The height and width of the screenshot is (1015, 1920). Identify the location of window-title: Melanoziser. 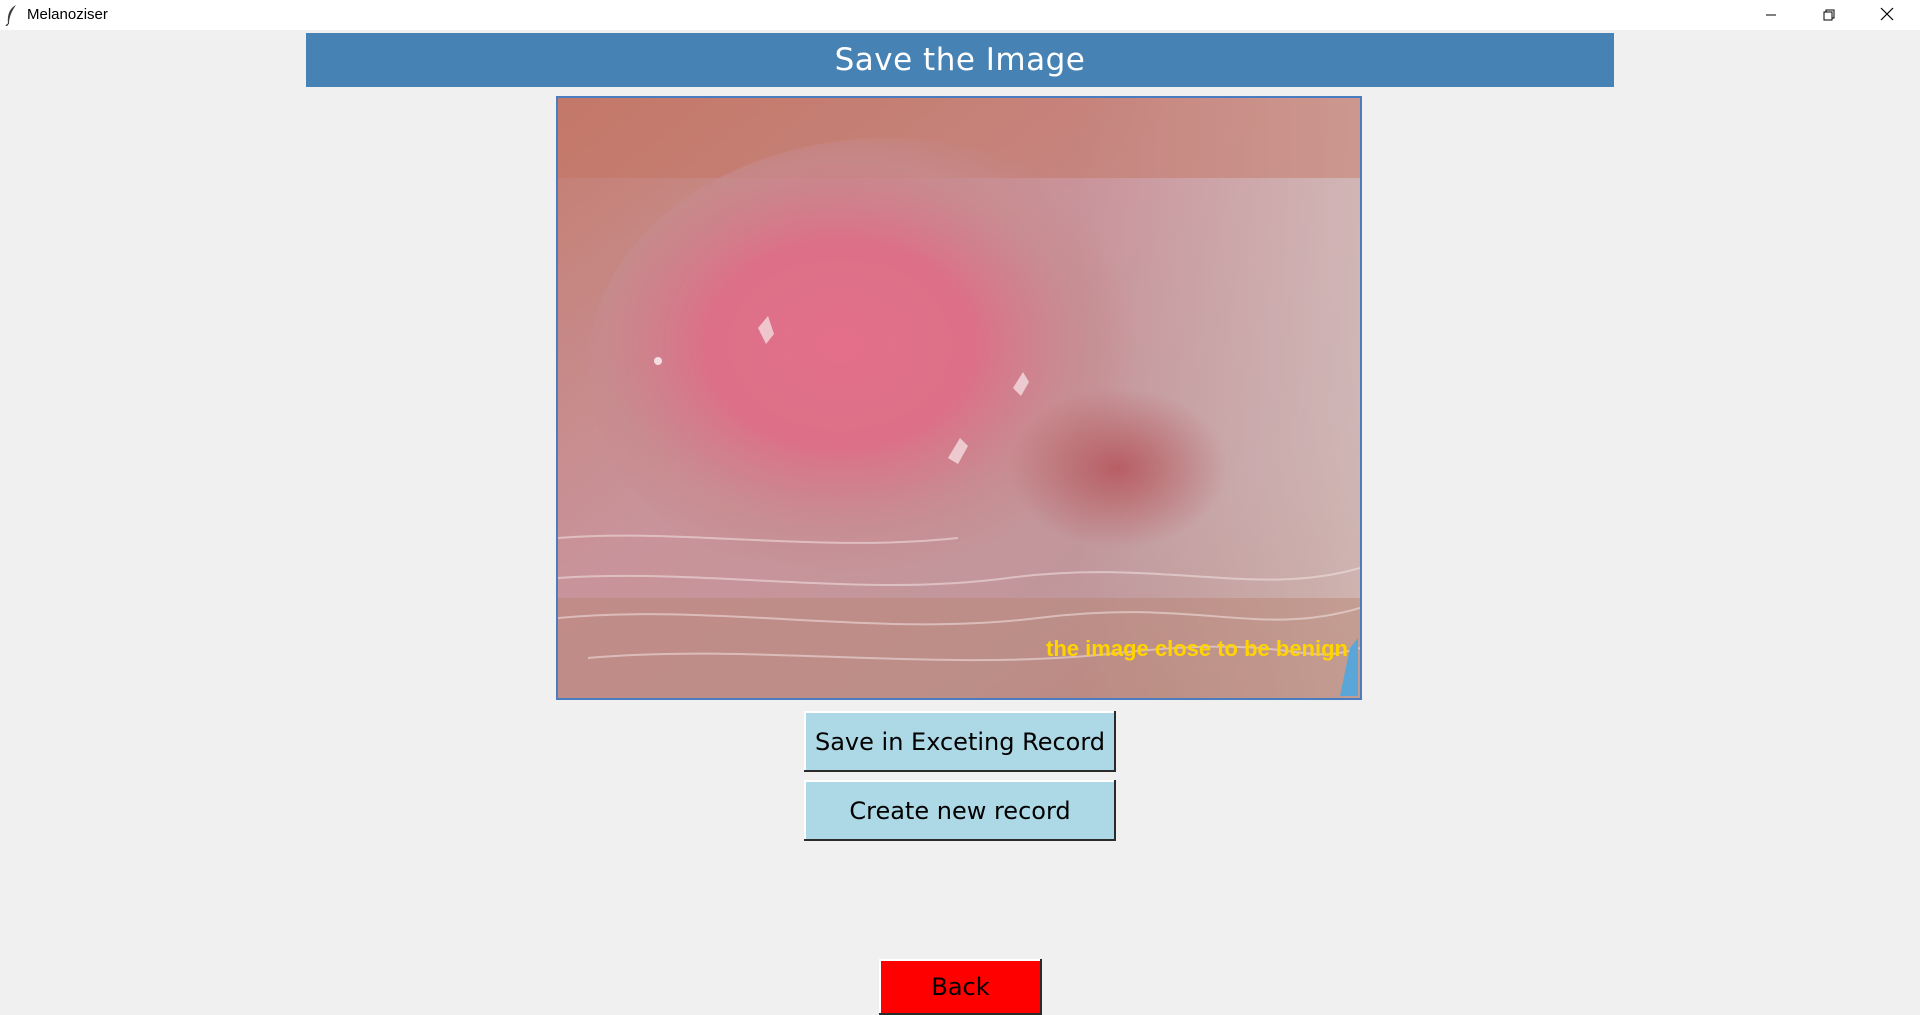
(67, 14).